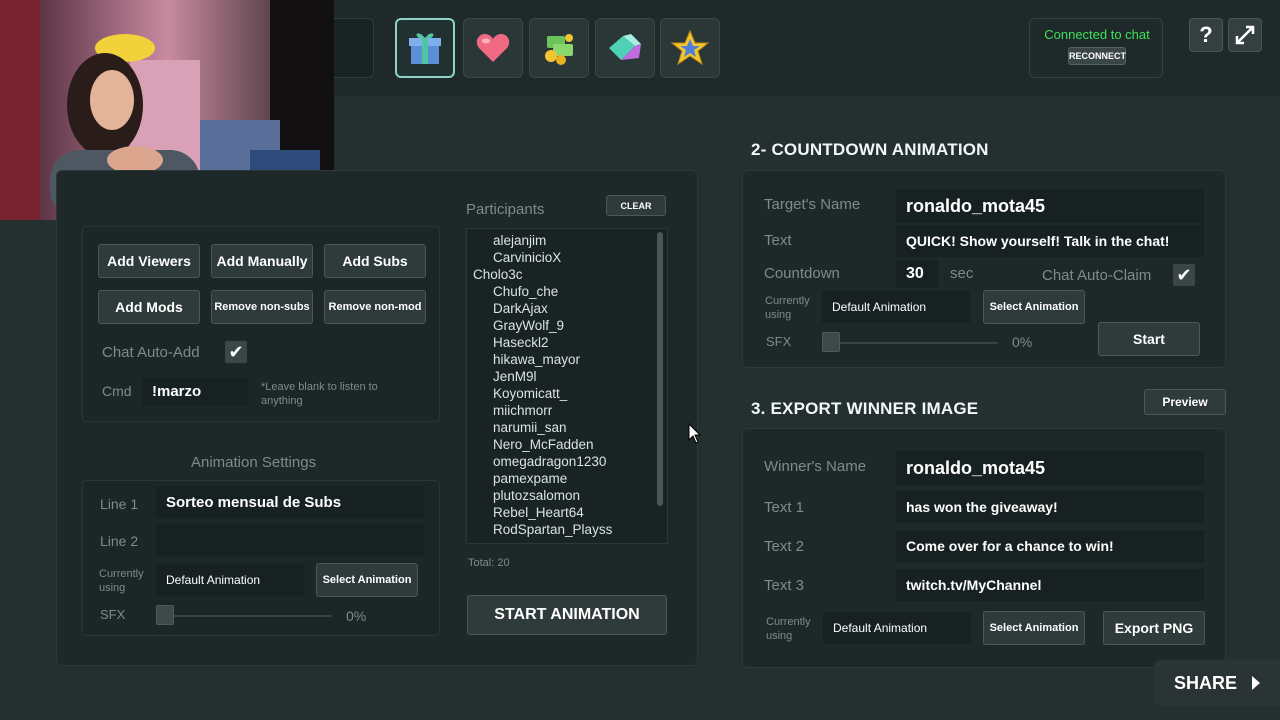  Describe the element at coordinates (784, 546) in the screenshot. I see `text2-label: Text 2` at that location.